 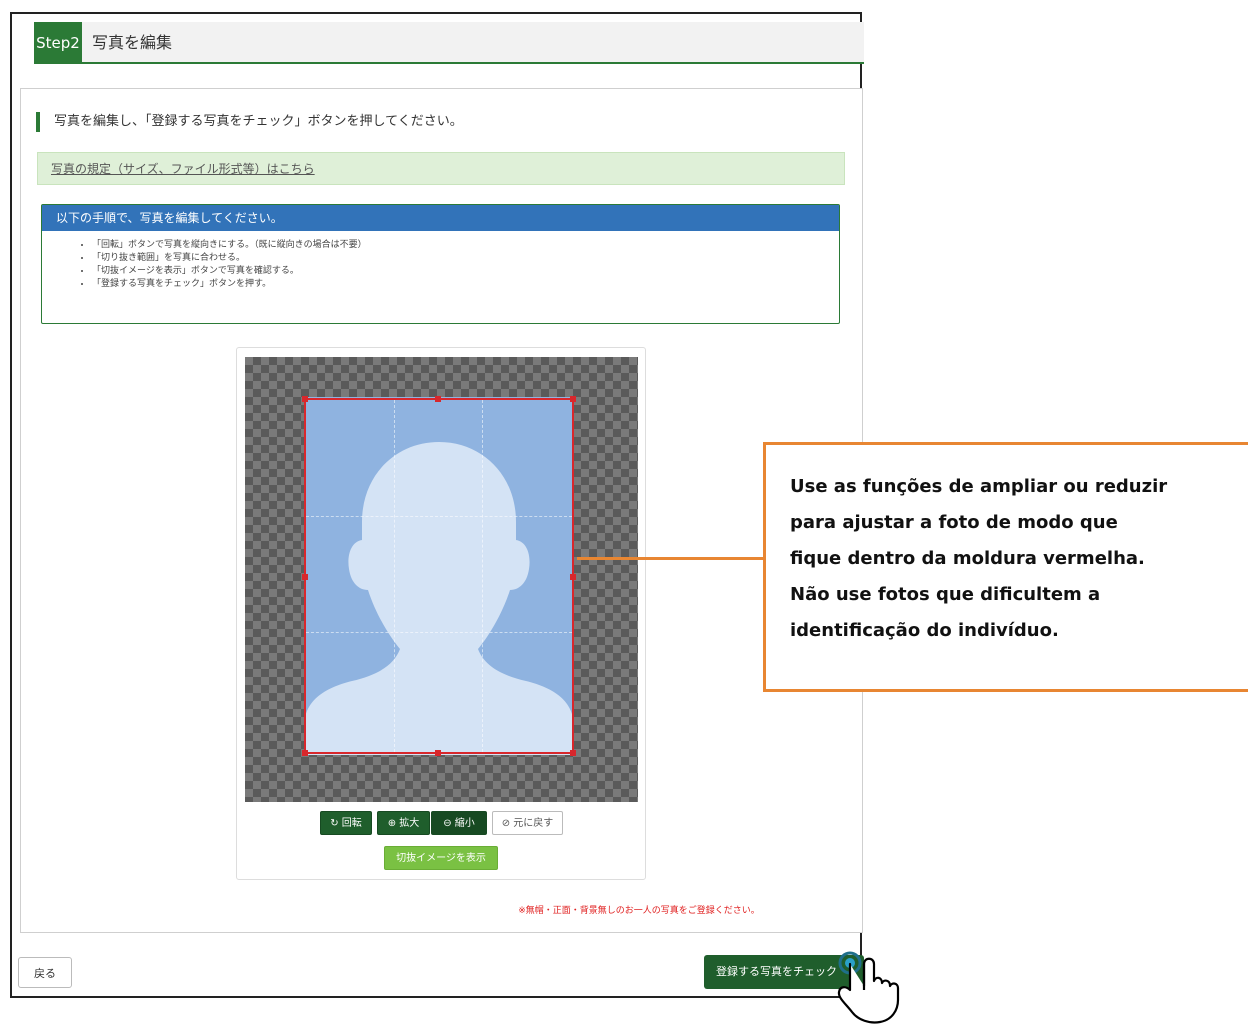 What do you see at coordinates (440, 218) in the screenshot?
I see `howto-heading: 以下の手順で、写真を編集してください。` at bounding box center [440, 218].